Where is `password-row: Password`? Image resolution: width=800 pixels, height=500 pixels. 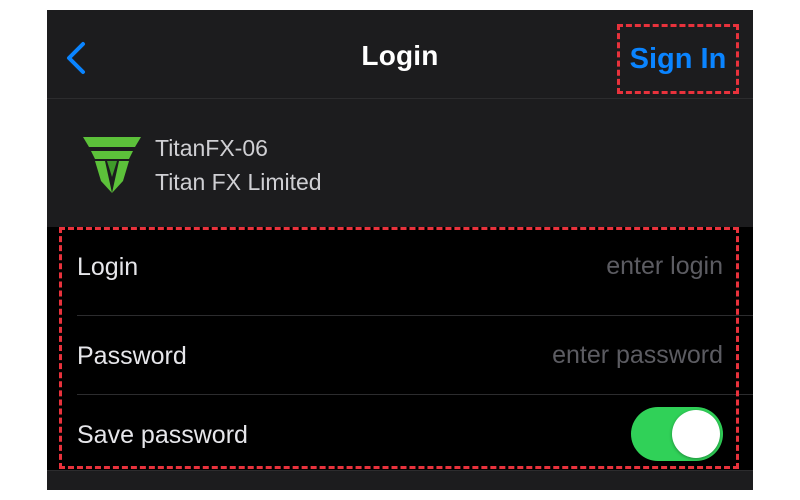 password-row: Password is located at coordinates (415, 355).